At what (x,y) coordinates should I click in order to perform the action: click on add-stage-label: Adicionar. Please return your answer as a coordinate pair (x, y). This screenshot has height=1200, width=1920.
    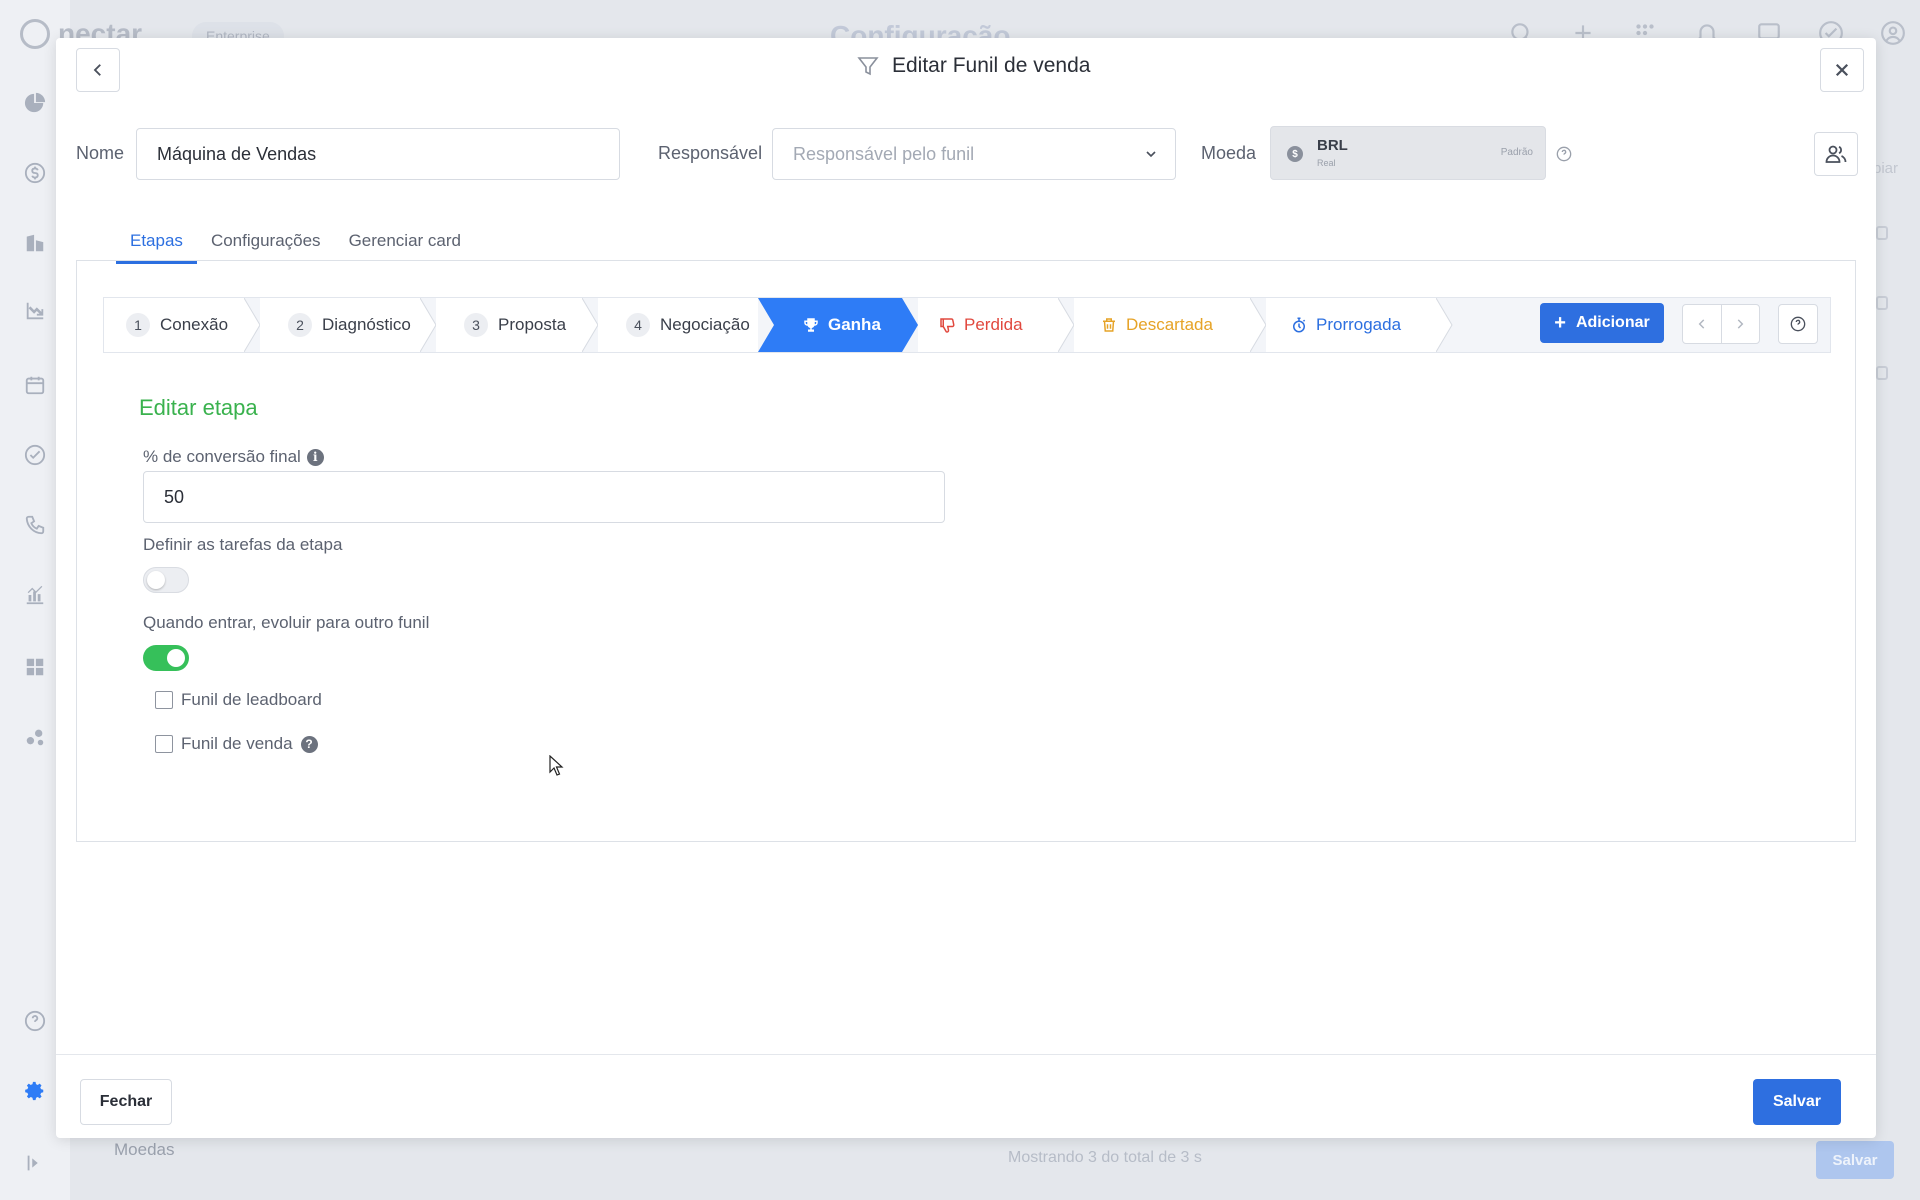
    Looking at the image, I should click on (1612, 322).